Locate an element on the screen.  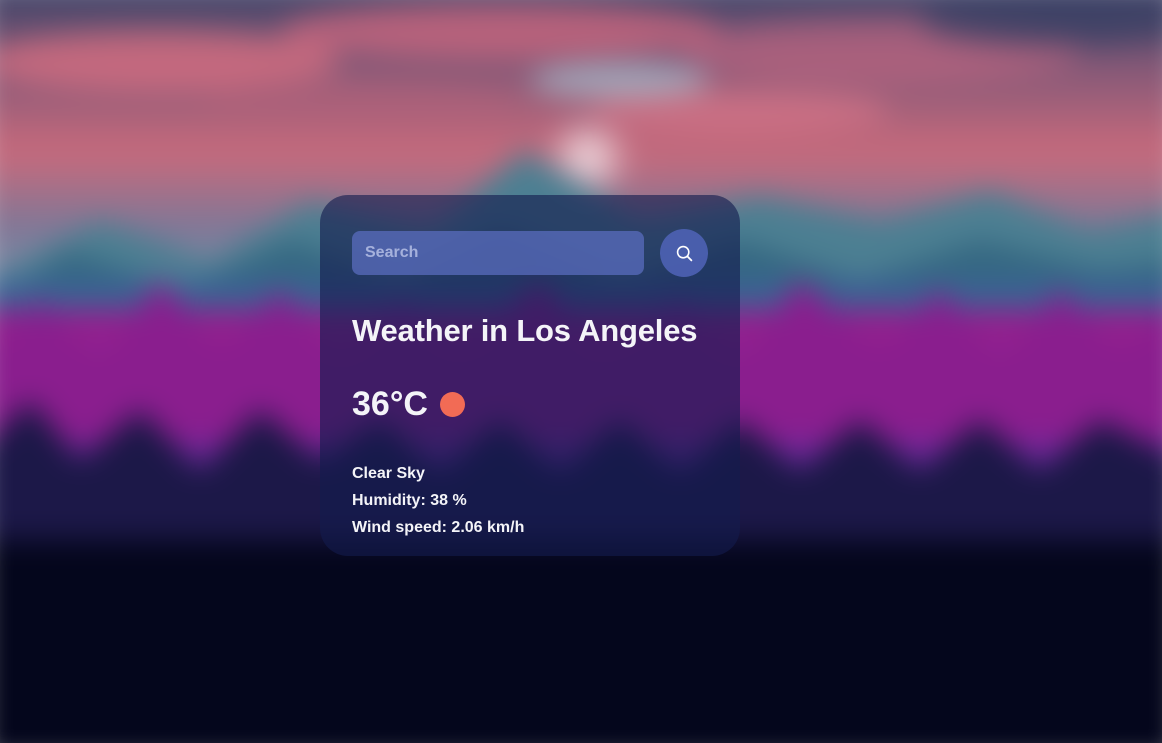
search-button is located at coordinates (684, 253).